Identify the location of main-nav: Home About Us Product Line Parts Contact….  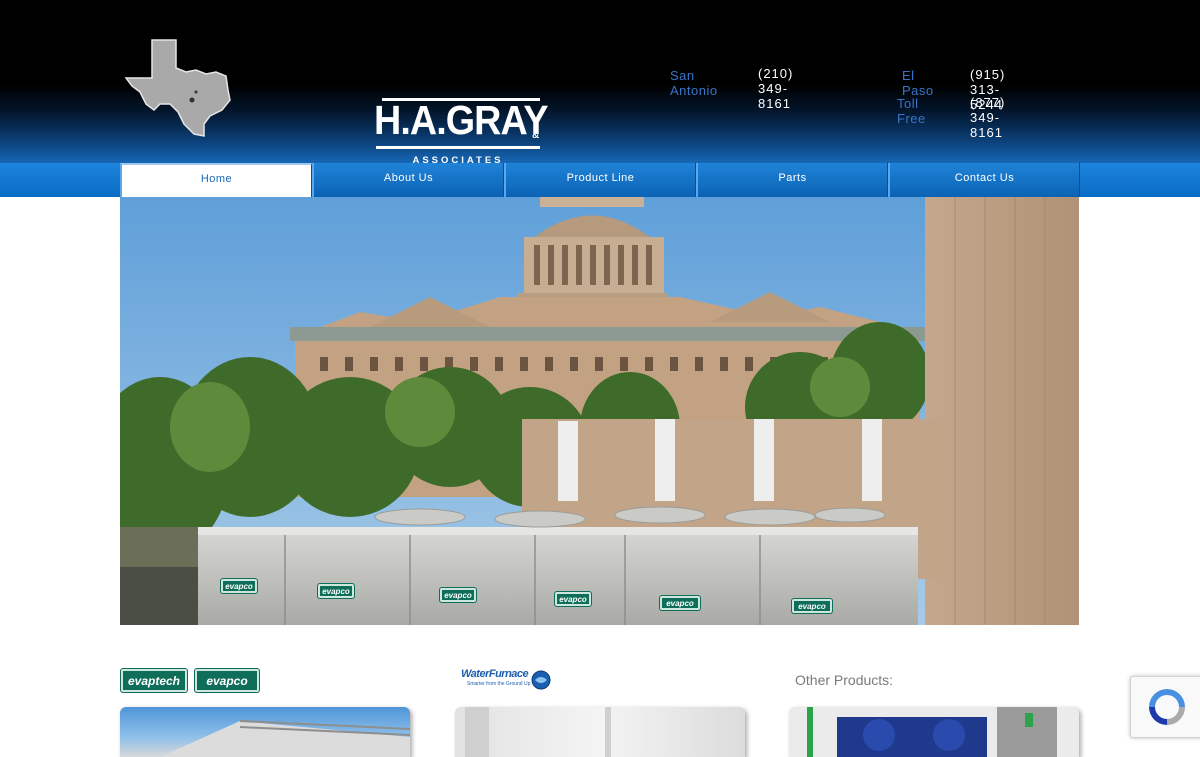
(600, 180).